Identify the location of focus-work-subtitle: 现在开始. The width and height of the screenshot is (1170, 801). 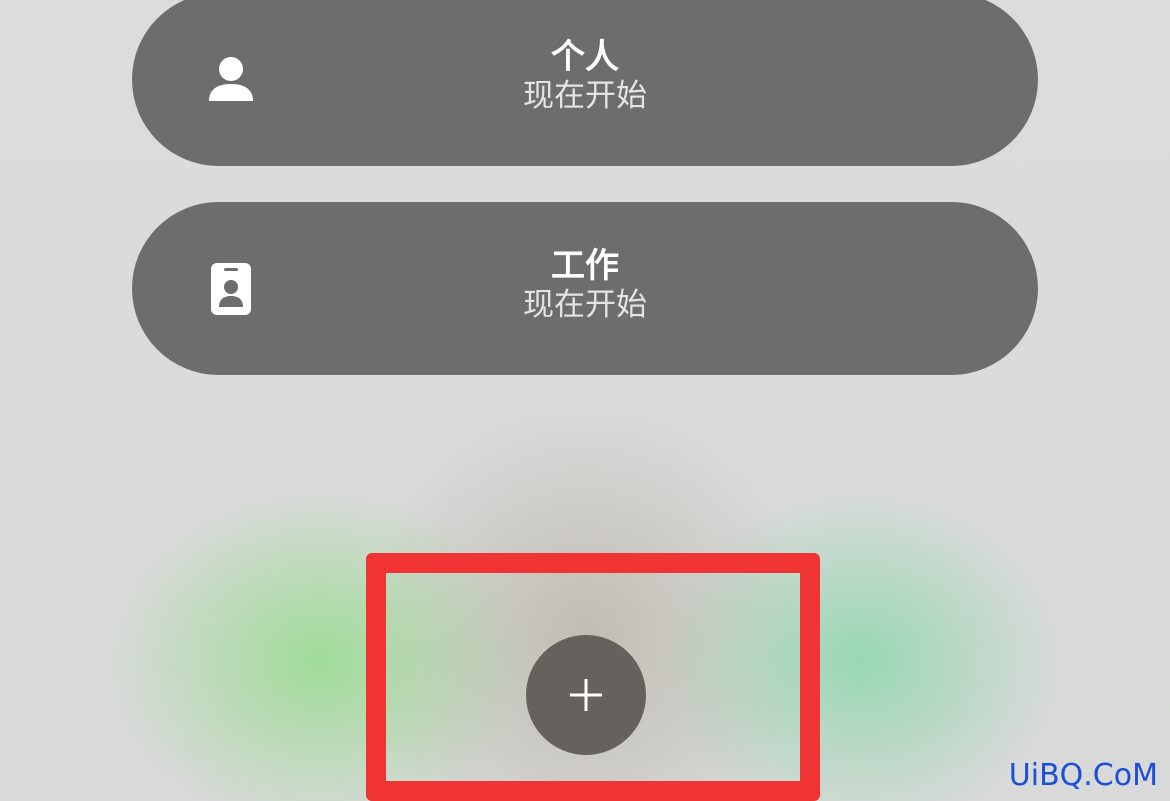
(585, 305).